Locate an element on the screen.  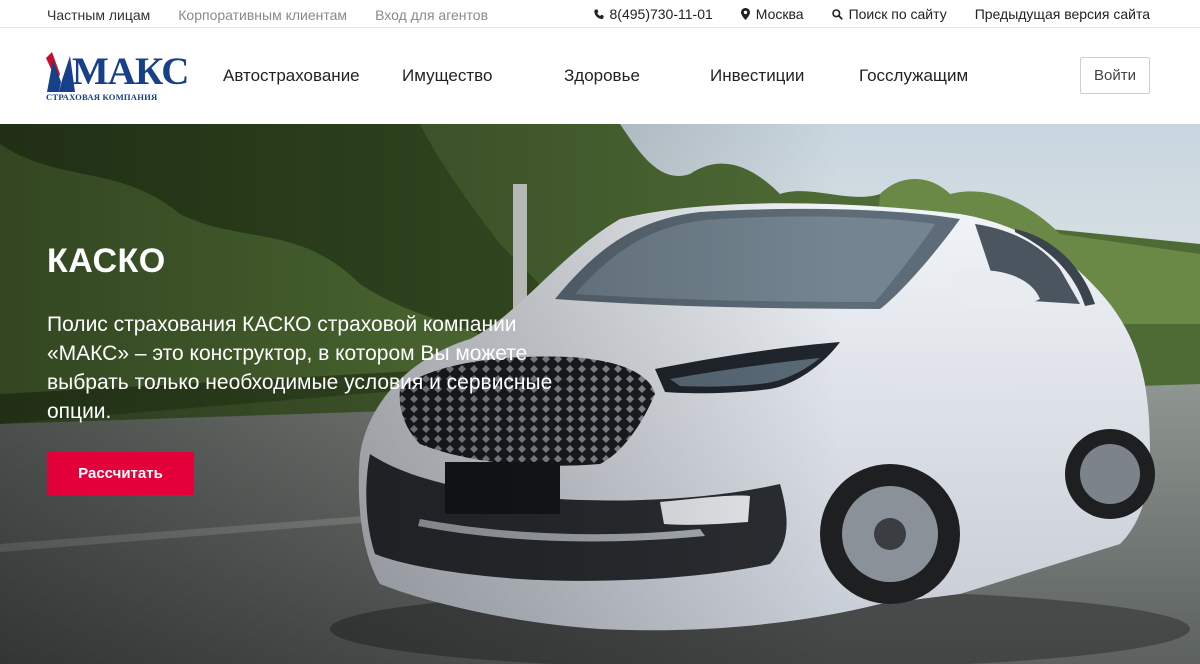
city-label: Москва is located at coordinates (779, 14).